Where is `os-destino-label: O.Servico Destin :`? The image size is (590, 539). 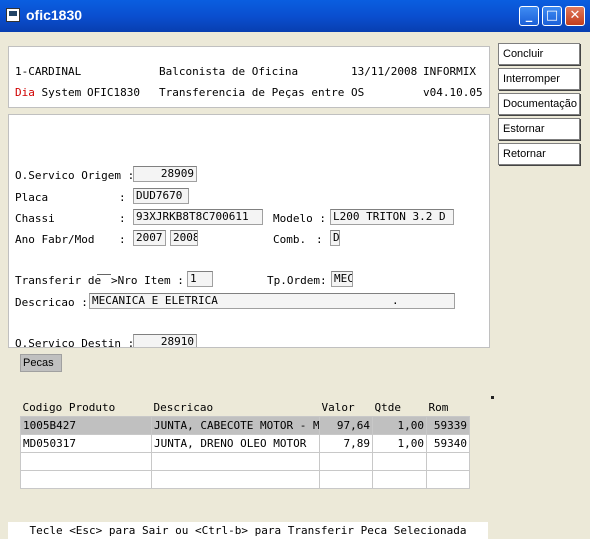 os-destino-label: O.Servico Destin : is located at coordinates (75, 342).